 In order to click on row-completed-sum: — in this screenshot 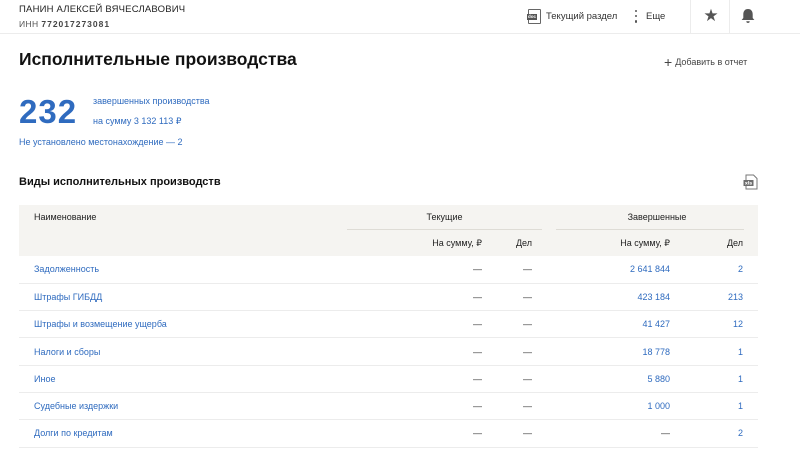, I will do `click(611, 433)`.